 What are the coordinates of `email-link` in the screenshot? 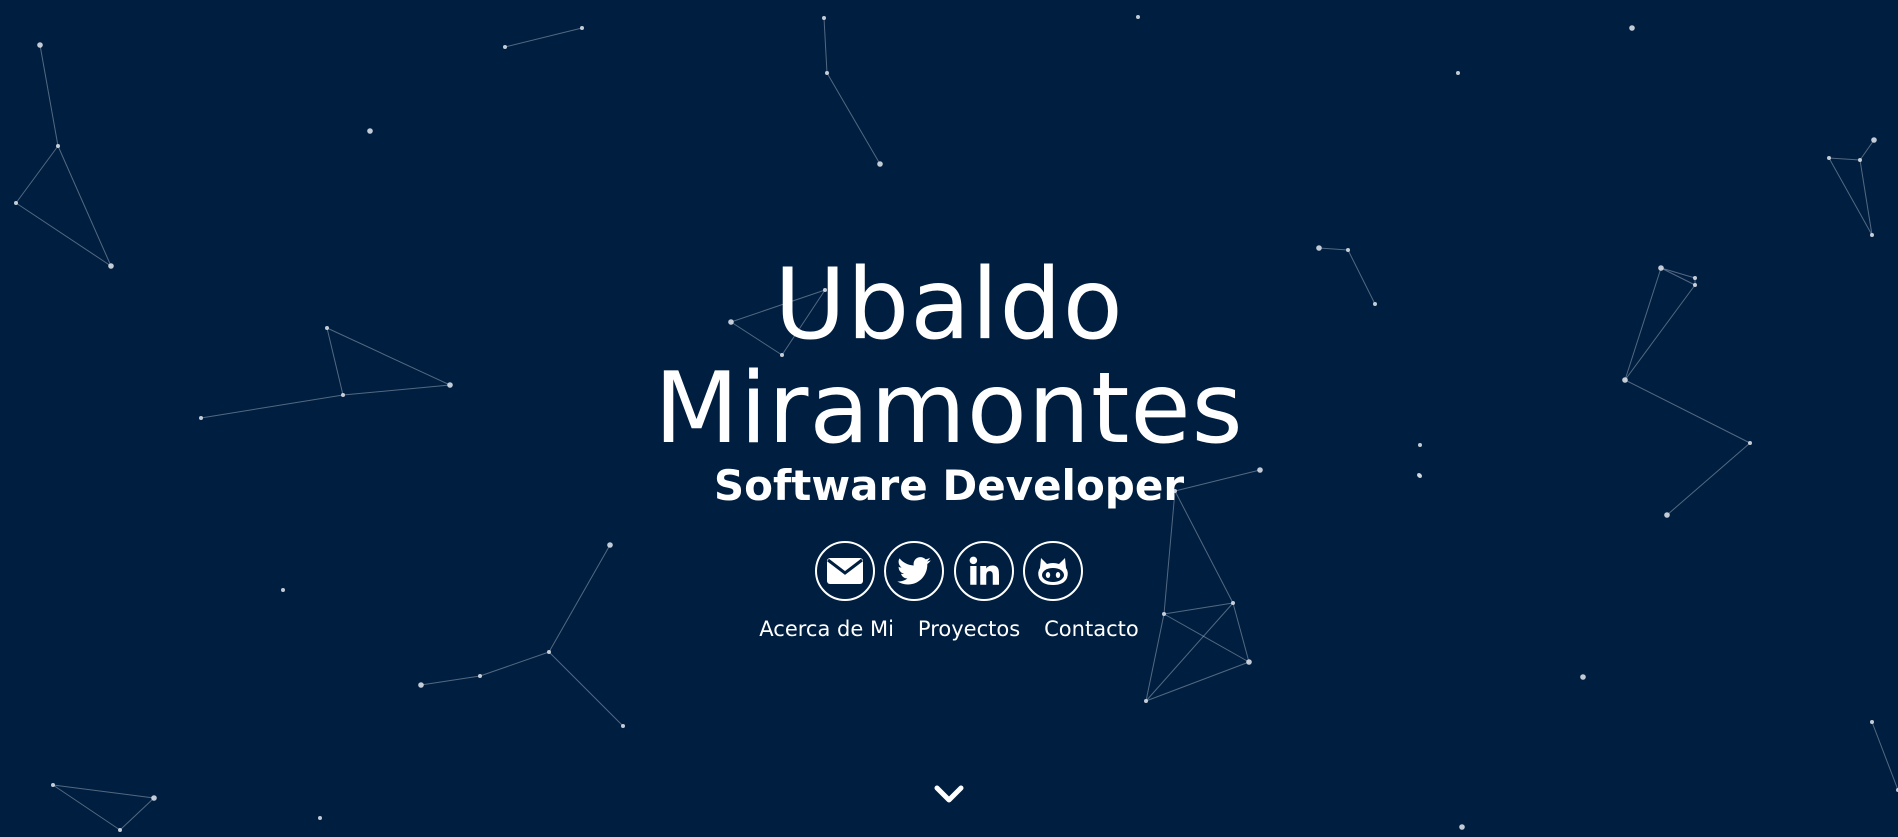 It's located at (845, 571).